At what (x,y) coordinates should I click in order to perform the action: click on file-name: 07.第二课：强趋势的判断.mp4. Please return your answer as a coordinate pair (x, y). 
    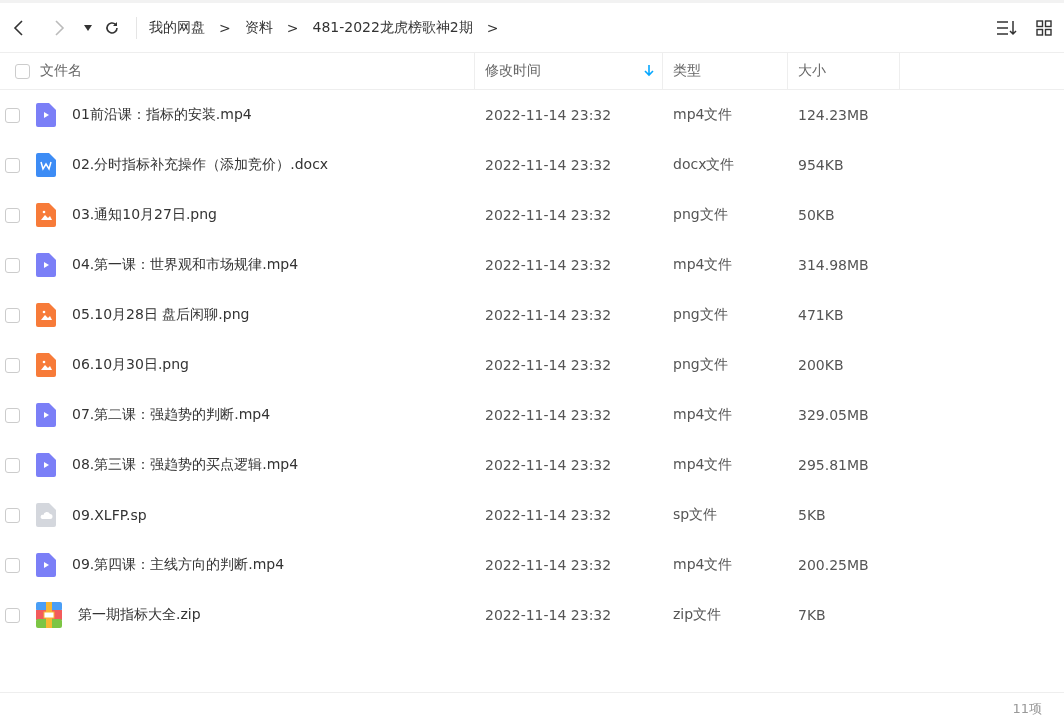
    Looking at the image, I should click on (171, 415).